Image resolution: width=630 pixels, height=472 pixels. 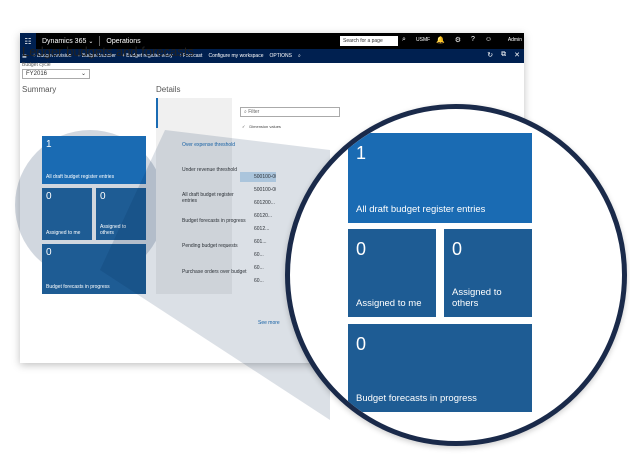 What do you see at coordinates (389, 303) in the screenshot?
I see `tile-label: Assigned to me` at bounding box center [389, 303].